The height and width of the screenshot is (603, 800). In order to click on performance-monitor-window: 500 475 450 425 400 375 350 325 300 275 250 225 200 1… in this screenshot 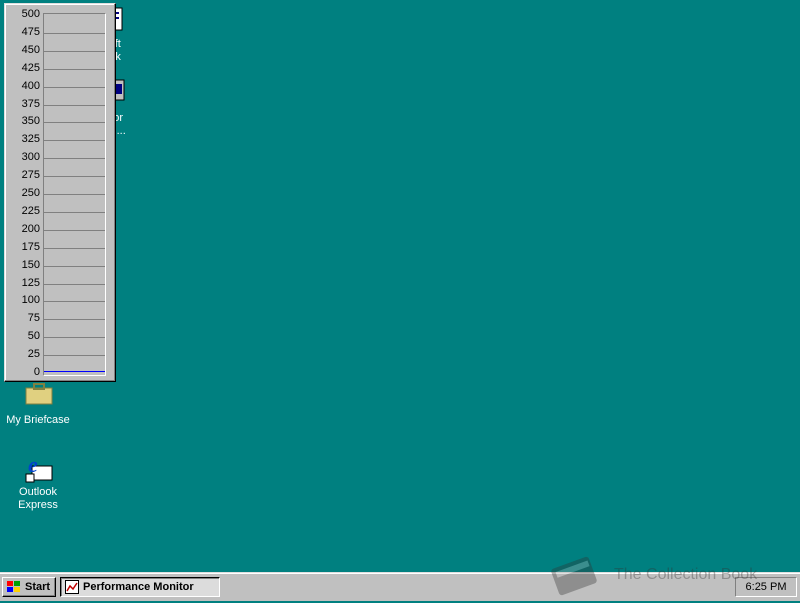, I will do `click(60, 192)`.